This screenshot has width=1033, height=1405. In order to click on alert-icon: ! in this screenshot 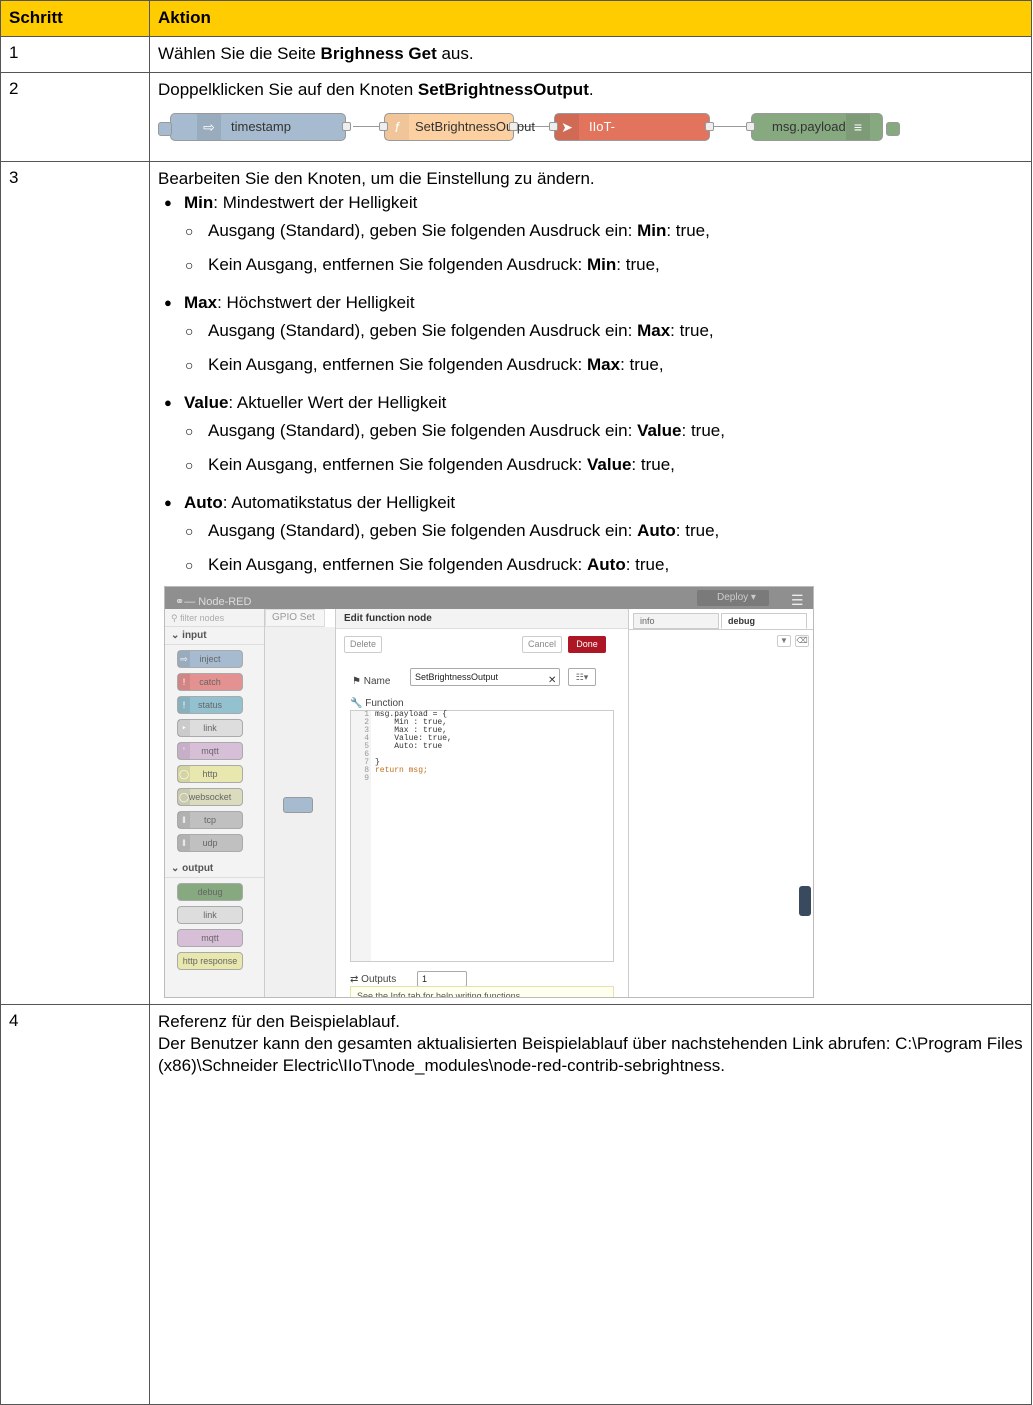, I will do `click(184, 682)`.